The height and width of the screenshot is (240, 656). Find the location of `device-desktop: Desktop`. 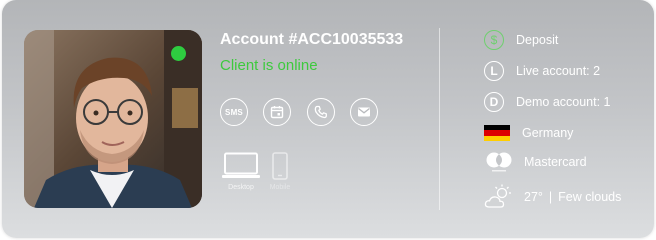

device-desktop: Desktop is located at coordinates (241, 171).